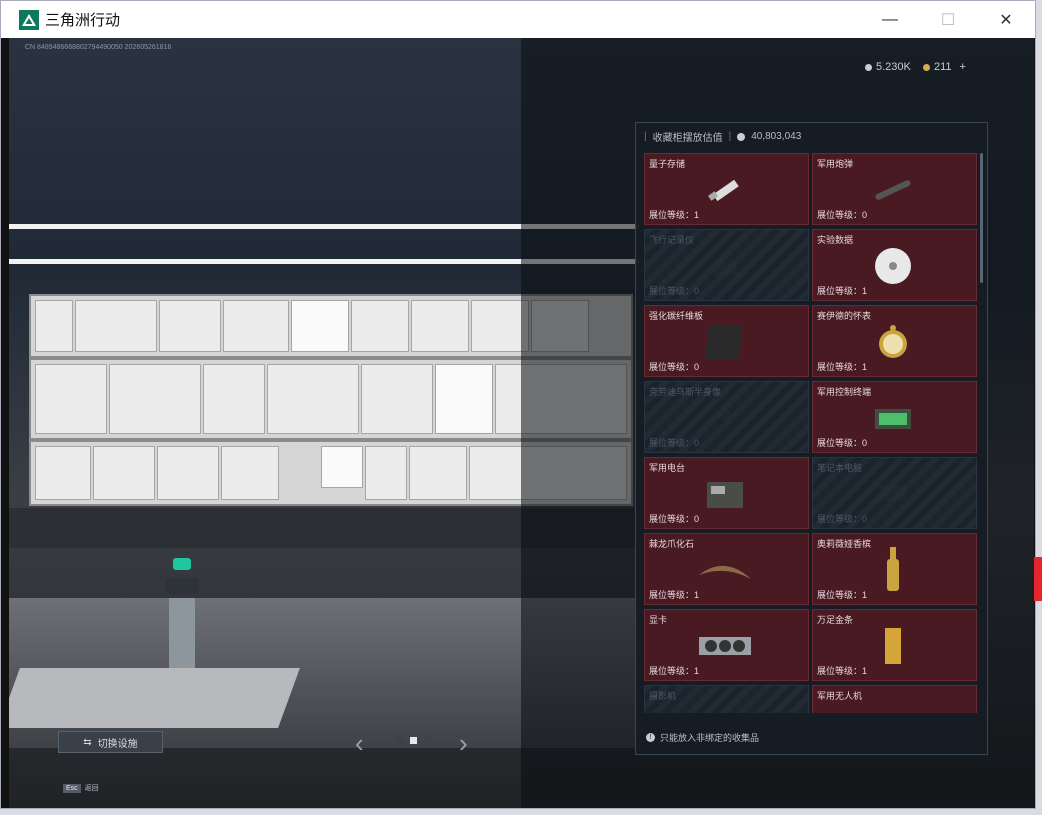  Describe the element at coordinates (726, 699) in the screenshot. I see `collection-card: 摄影机` at that location.